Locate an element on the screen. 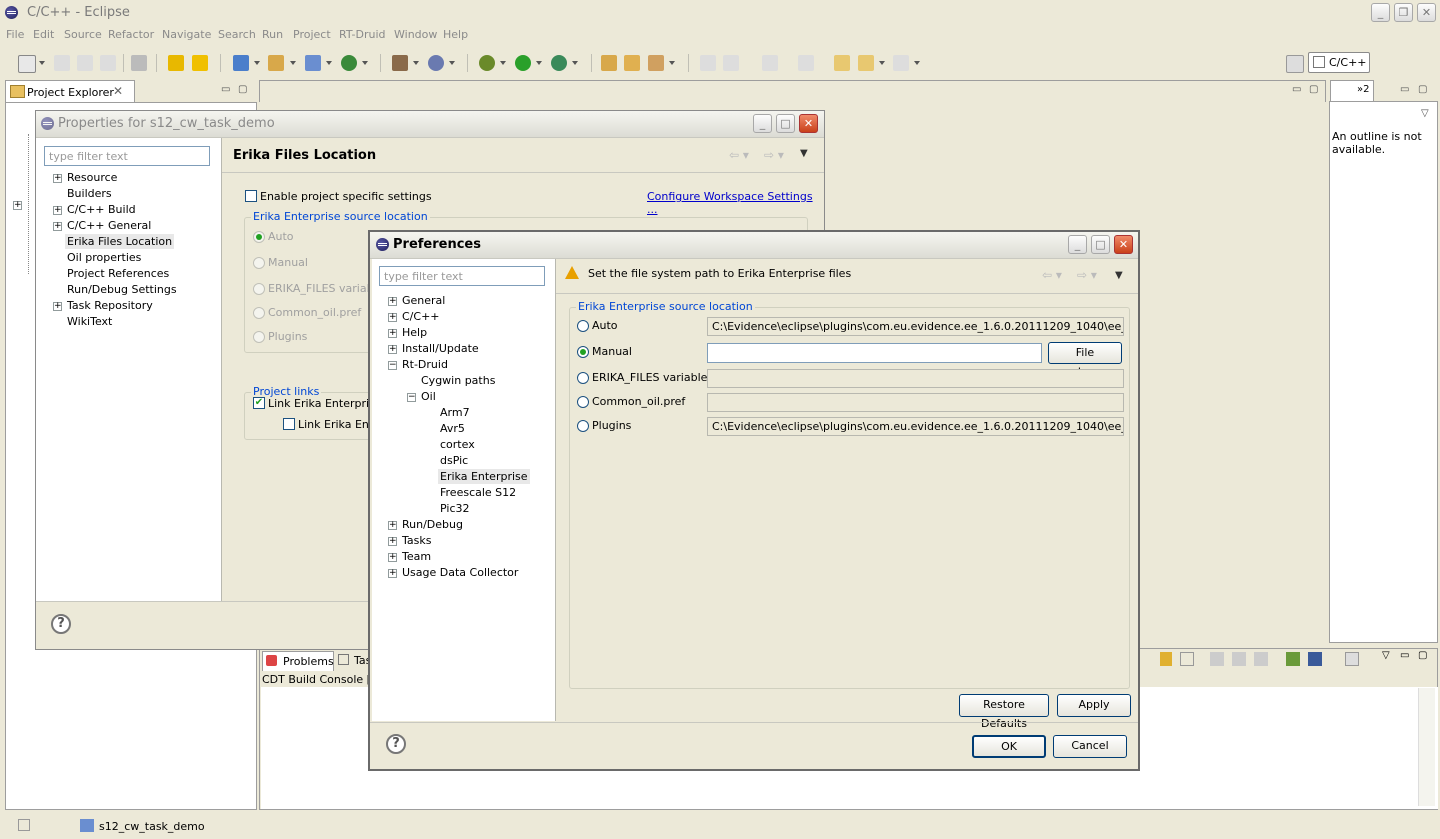 The height and width of the screenshot is (839, 1440). pref-radio-plugins is located at coordinates (583, 426).